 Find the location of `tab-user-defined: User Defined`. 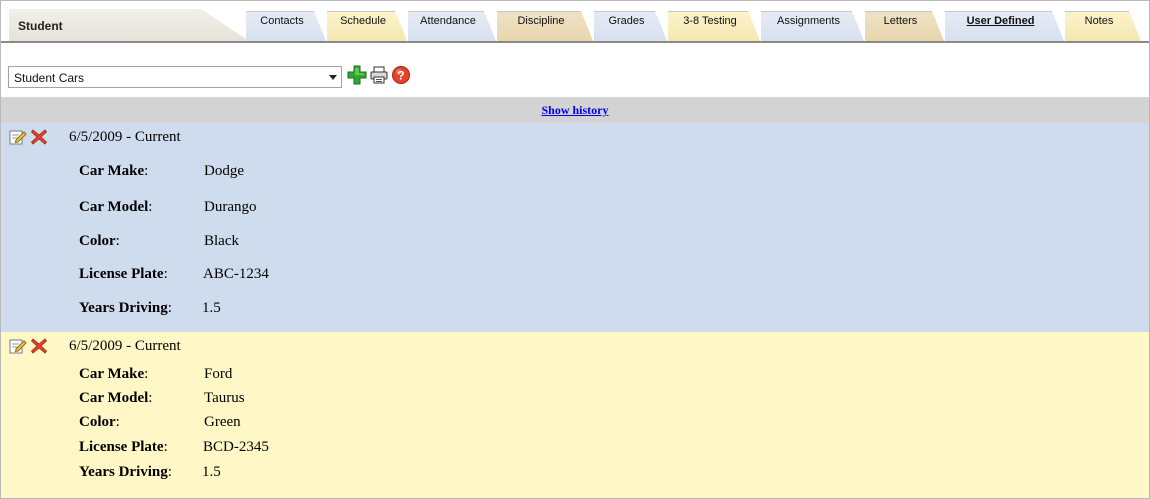

tab-user-defined: User Defined is located at coordinates (1004, 26).